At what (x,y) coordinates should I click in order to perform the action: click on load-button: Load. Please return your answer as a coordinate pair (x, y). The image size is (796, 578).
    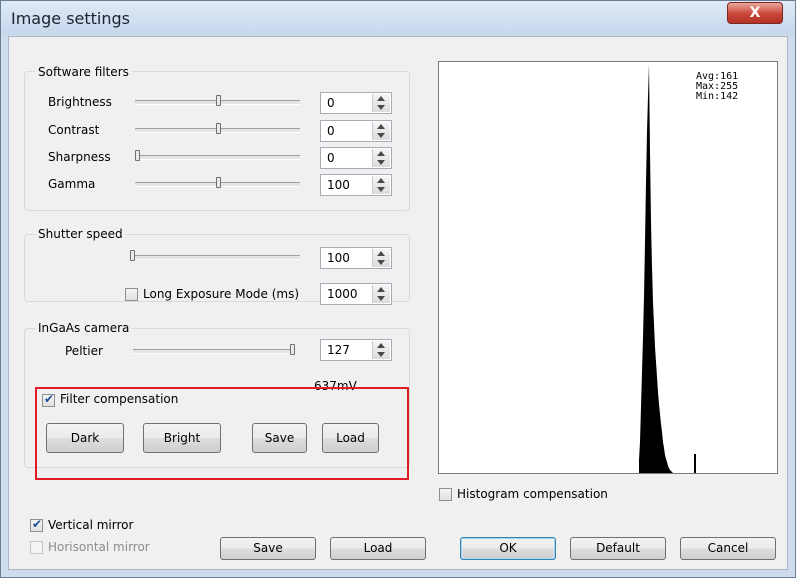
    Looking at the image, I should click on (378, 548).